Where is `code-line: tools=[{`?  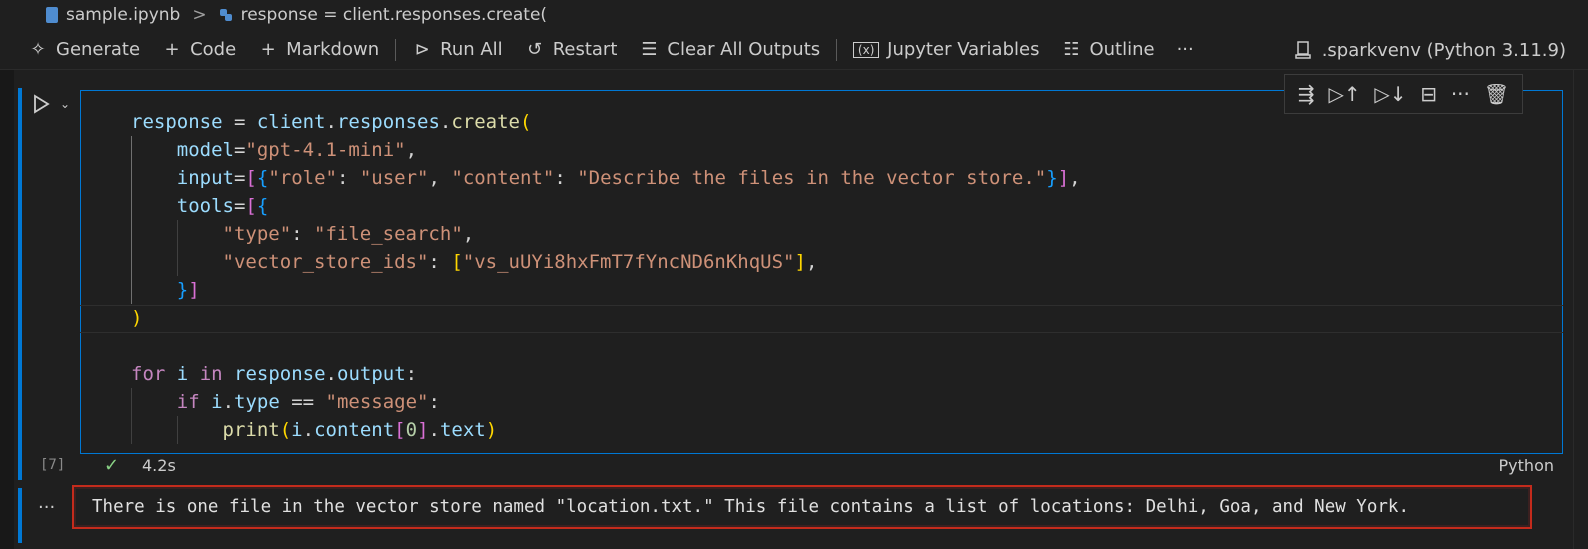
code-line: tools=[{ is located at coordinates (222, 206).